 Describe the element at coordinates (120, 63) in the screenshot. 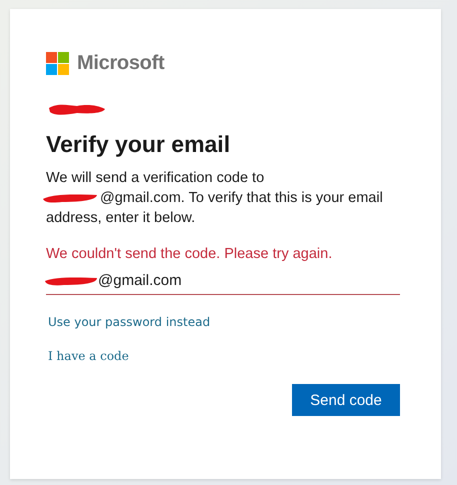

I see `brand-name: Microsoft` at that location.